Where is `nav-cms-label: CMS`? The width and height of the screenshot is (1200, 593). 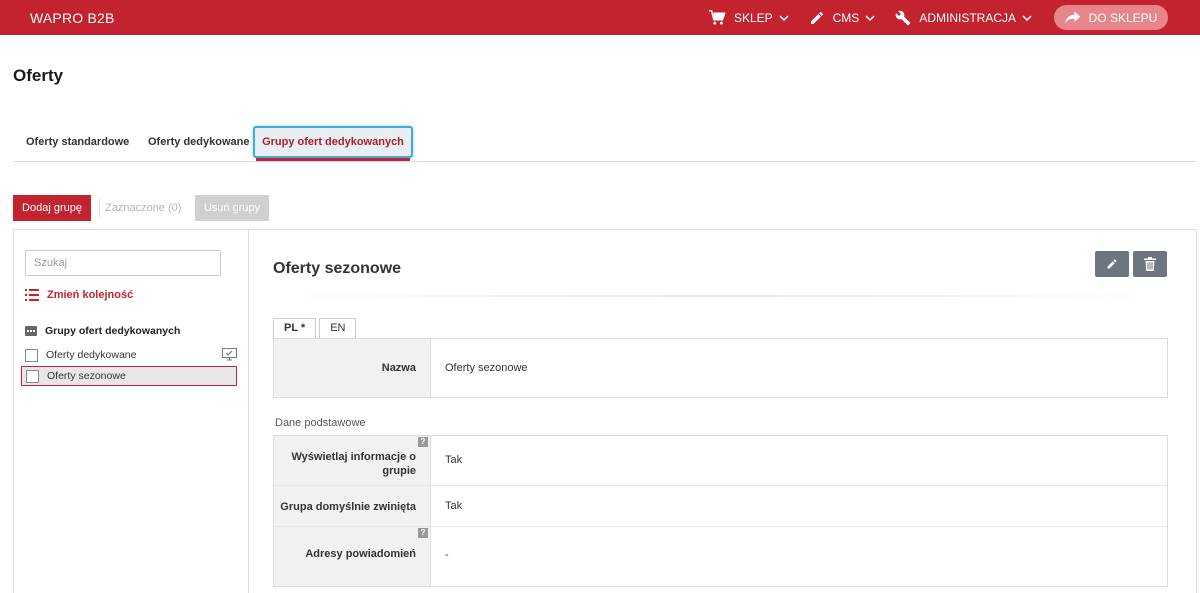
nav-cms-label: CMS is located at coordinates (846, 17).